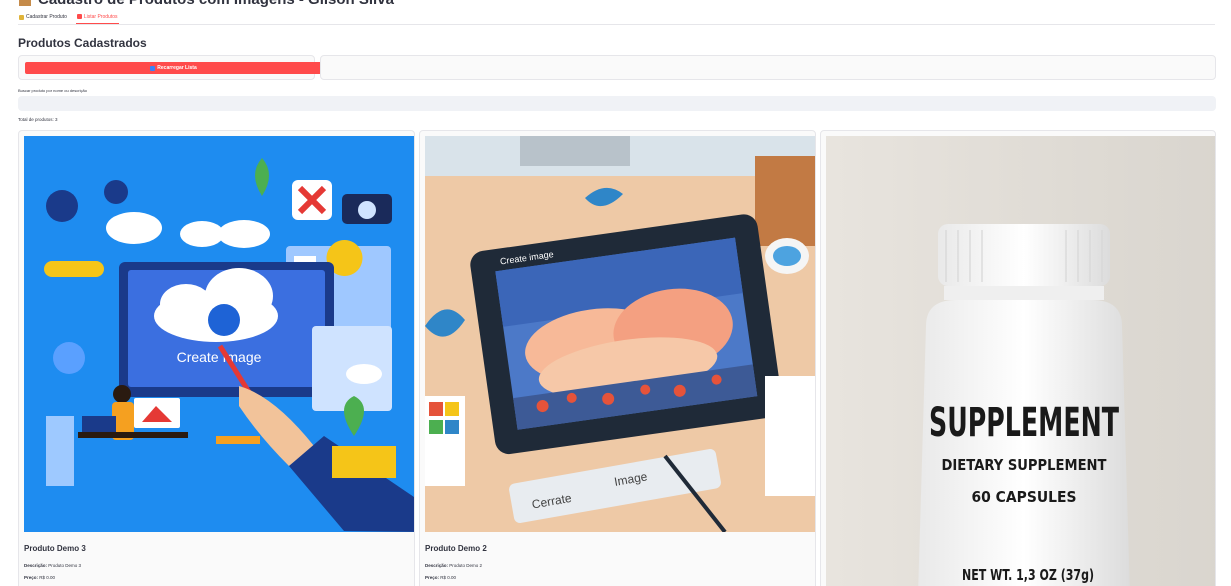 The width and height of the screenshot is (1231, 586). I want to click on product-description: Descrição: Produto Demo 3, so click(52, 565).